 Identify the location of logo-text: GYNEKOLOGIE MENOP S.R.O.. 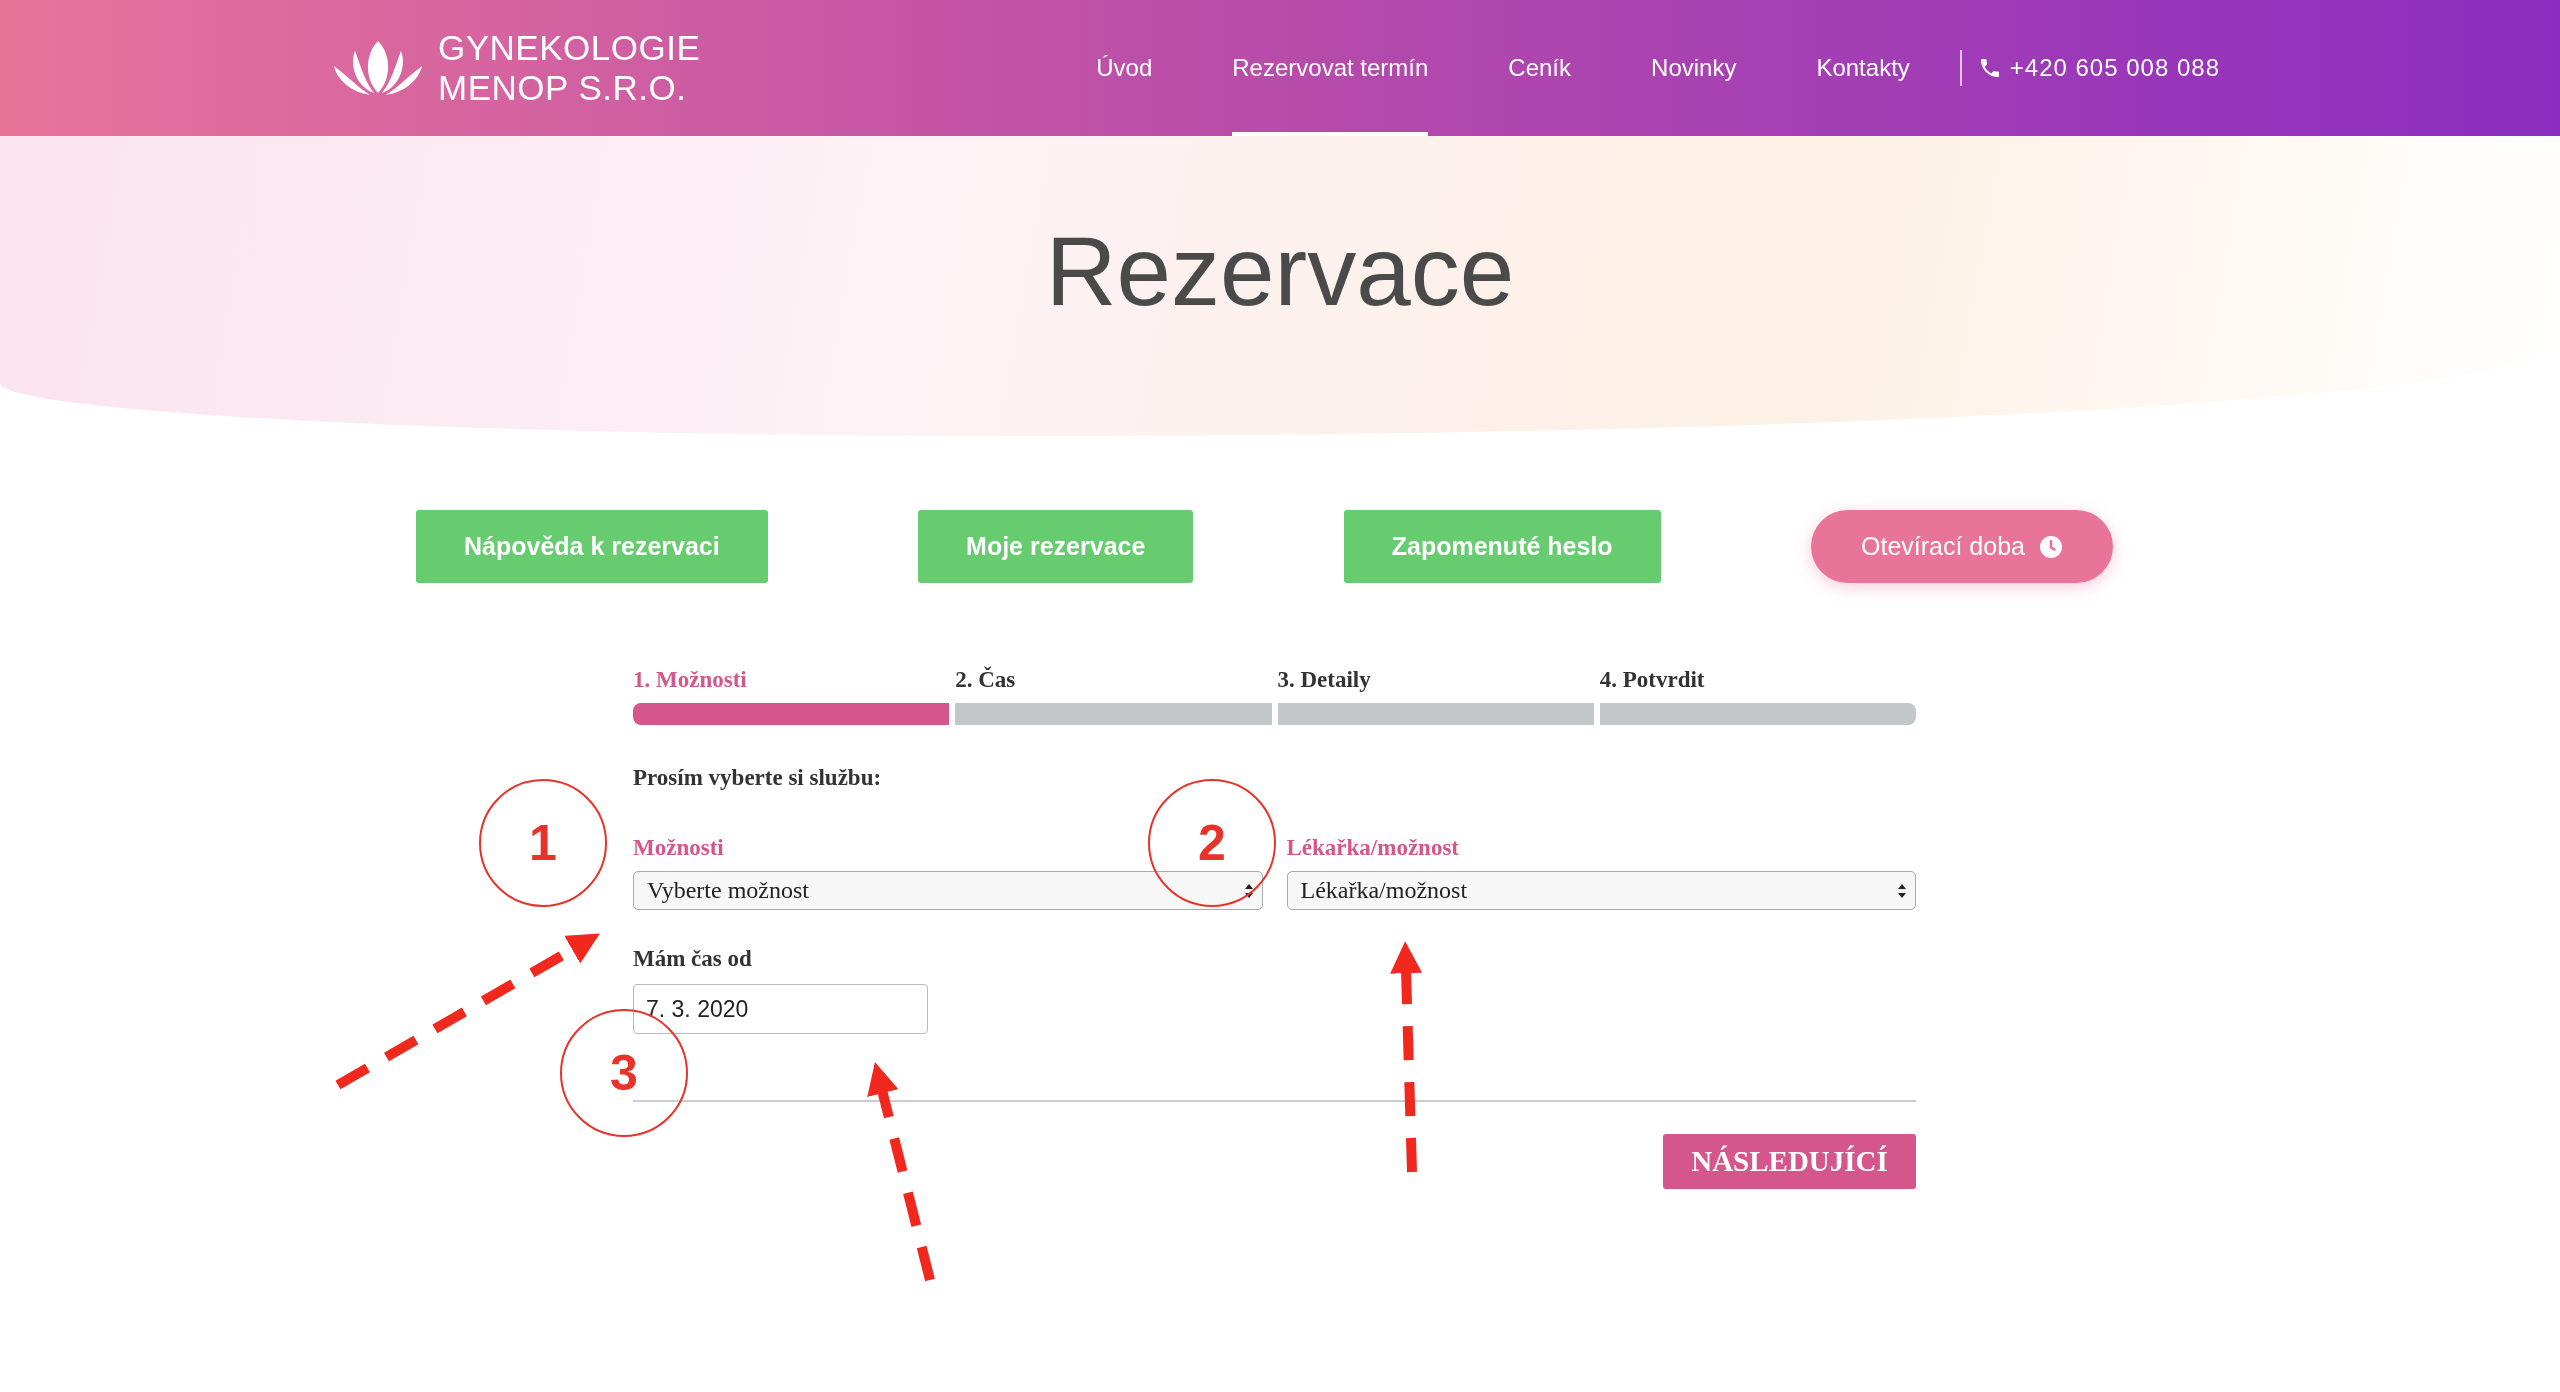
(569, 68).